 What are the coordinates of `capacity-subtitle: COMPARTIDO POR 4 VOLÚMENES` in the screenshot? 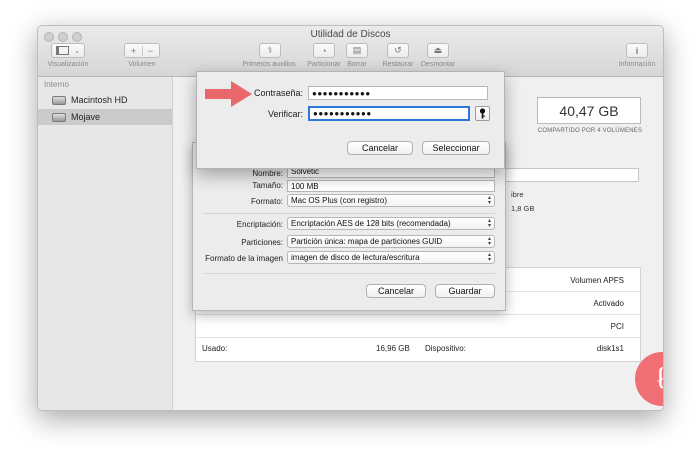 It's located at (590, 131).